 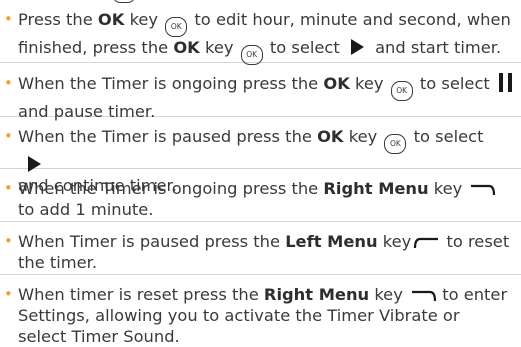 I want to click on instruction-text: to add 1 minute., so click(x=86, y=209).